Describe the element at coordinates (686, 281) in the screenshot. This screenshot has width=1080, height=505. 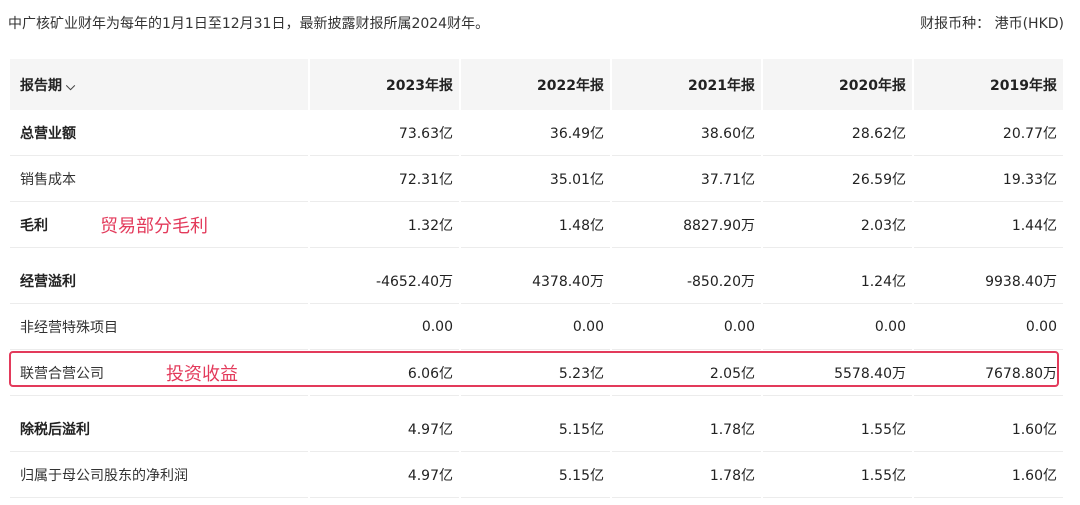
I see `table-cell: -850.20万` at that location.